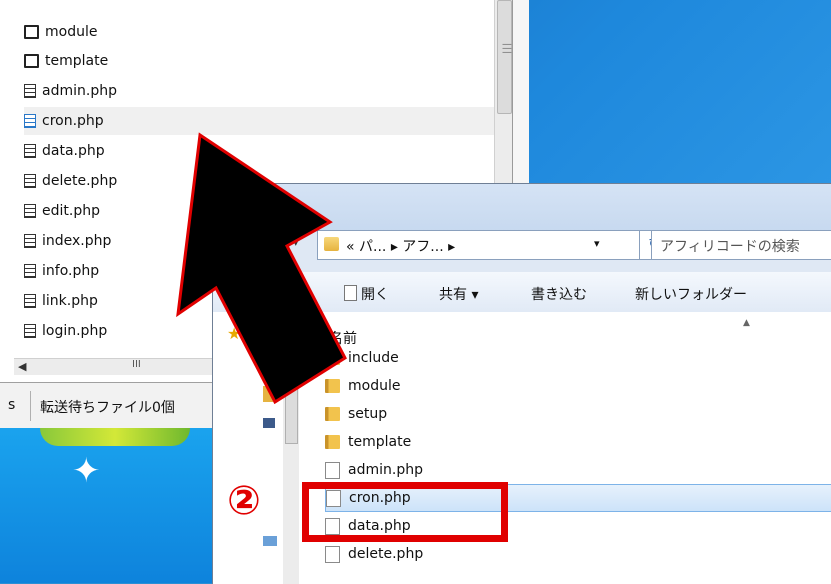 The image size is (831, 584). Describe the element at coordinates (479, 245) in the screenshot. I see `address-bar: « パ... ▸ アフ... ▸ ▾` at that location.